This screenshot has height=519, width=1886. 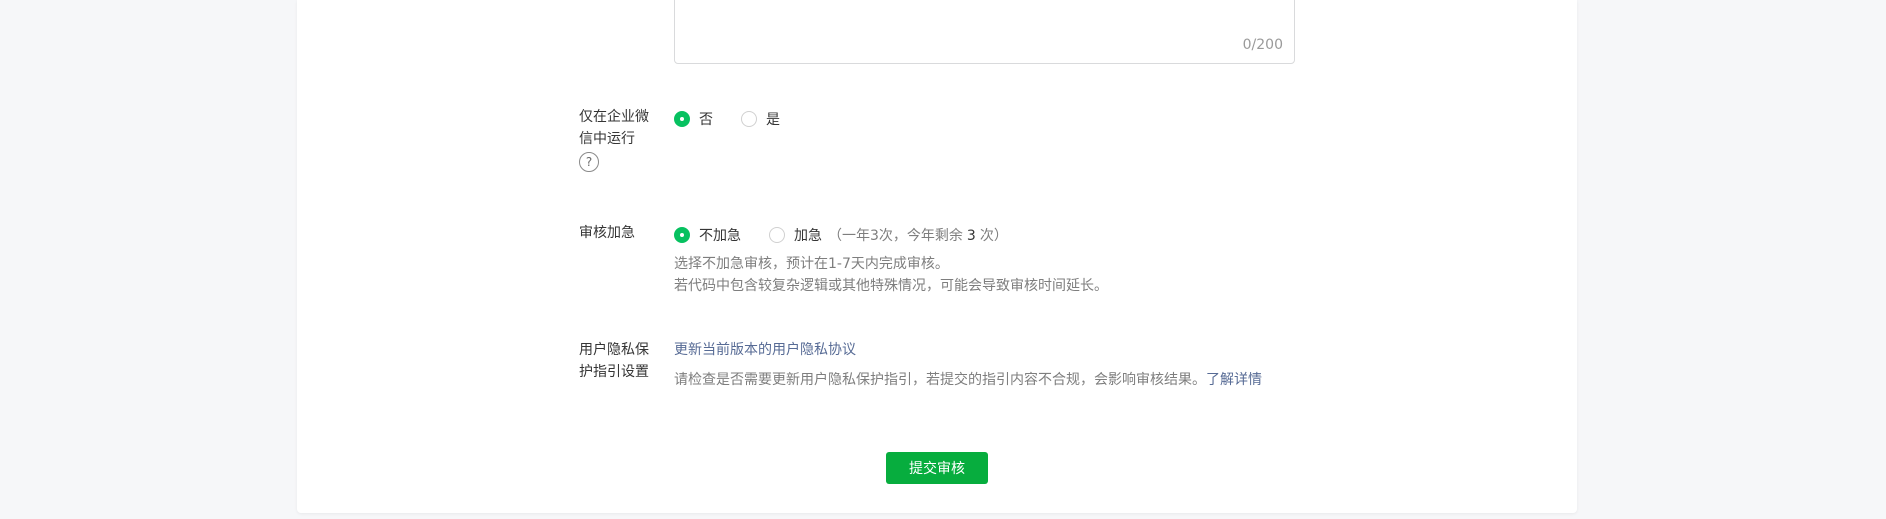 I want to click on expedite-option-urgent: 加急, so click(x=795, y=235).